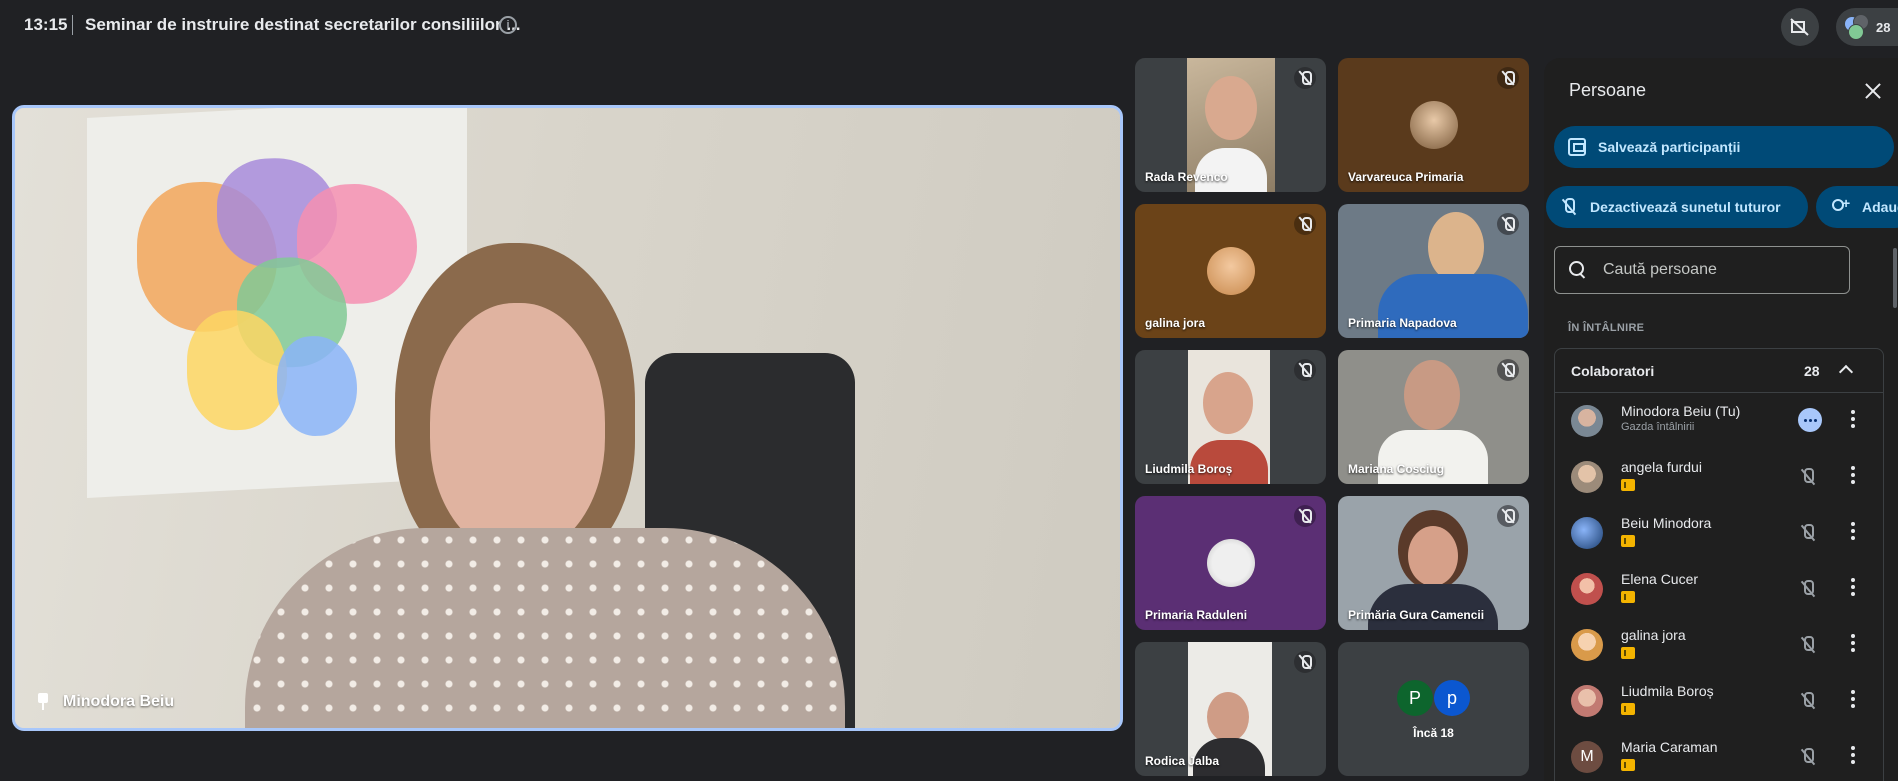 This screenshot has width=1898, height=781. Describe the element at coordinates (1720, 701) in the screenshot. I see `list-item: Liudmila Boroș` at that location.